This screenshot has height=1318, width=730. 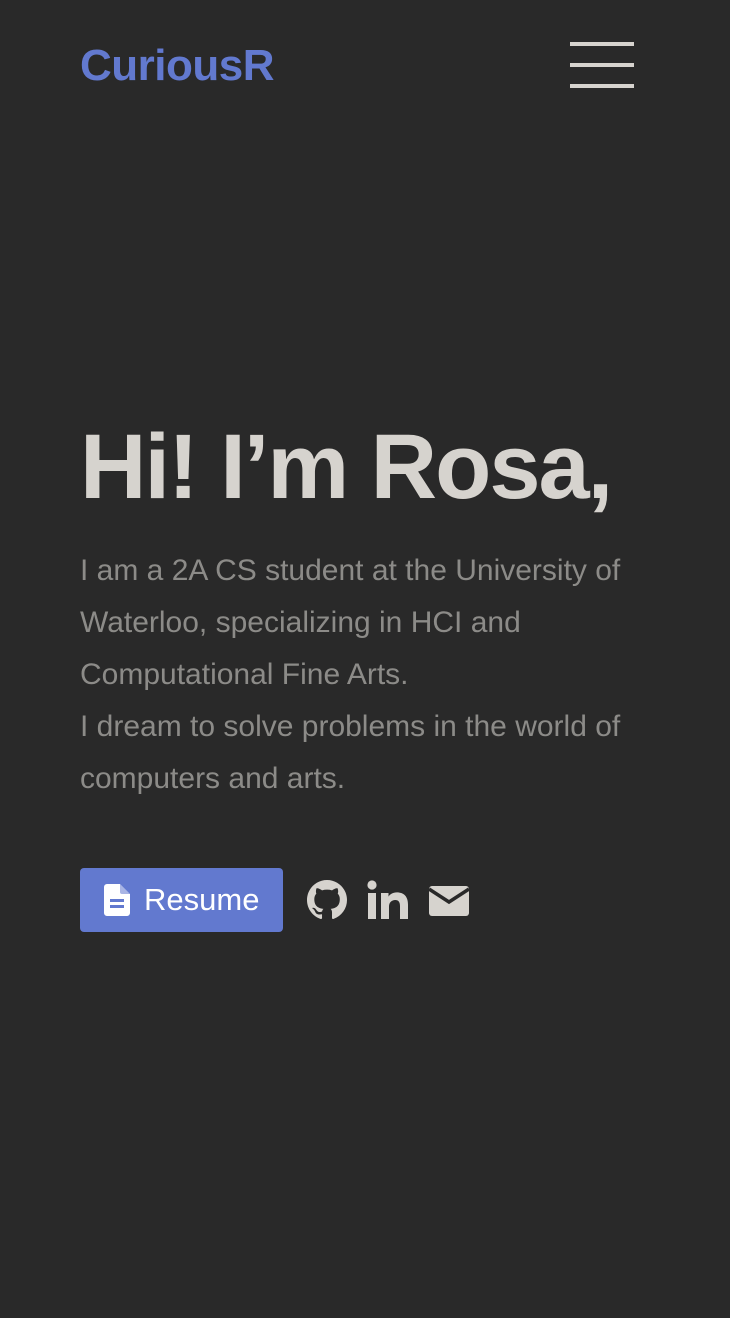 I want to click on linkedin-link, so click(x=388, y=900).